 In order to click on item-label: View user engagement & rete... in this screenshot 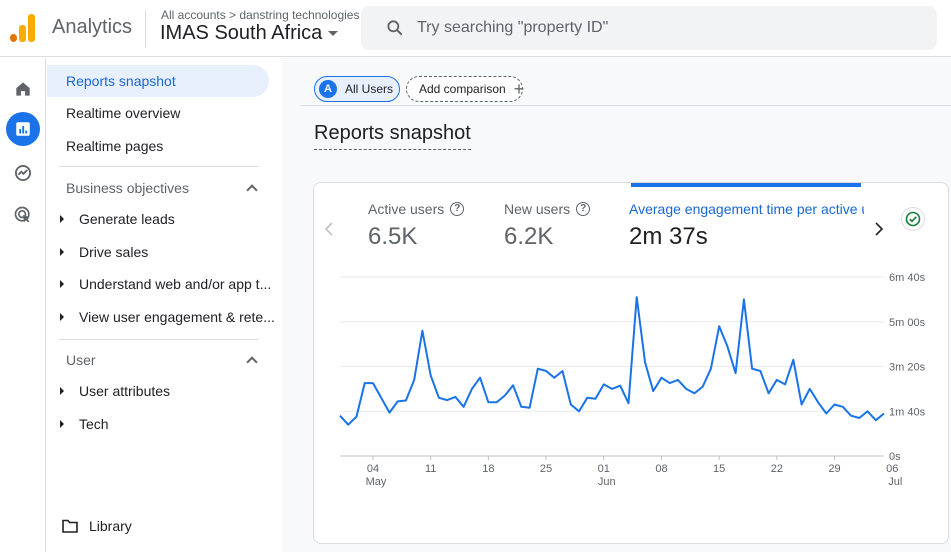, I will do `click(177, 317)`.